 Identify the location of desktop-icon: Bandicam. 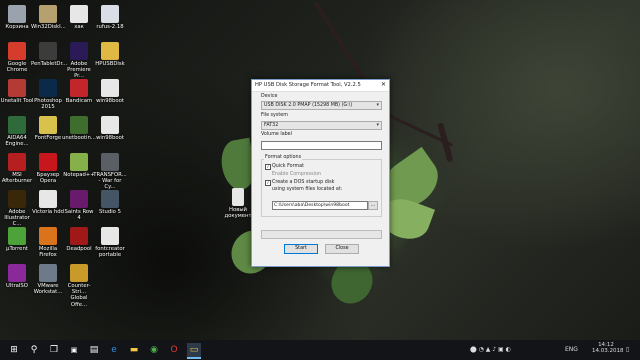
(79, 97).